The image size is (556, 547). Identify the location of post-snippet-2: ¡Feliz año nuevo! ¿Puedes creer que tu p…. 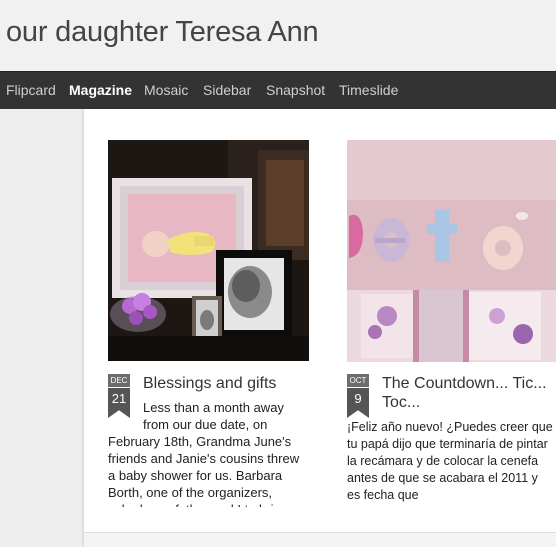
(450, 461).